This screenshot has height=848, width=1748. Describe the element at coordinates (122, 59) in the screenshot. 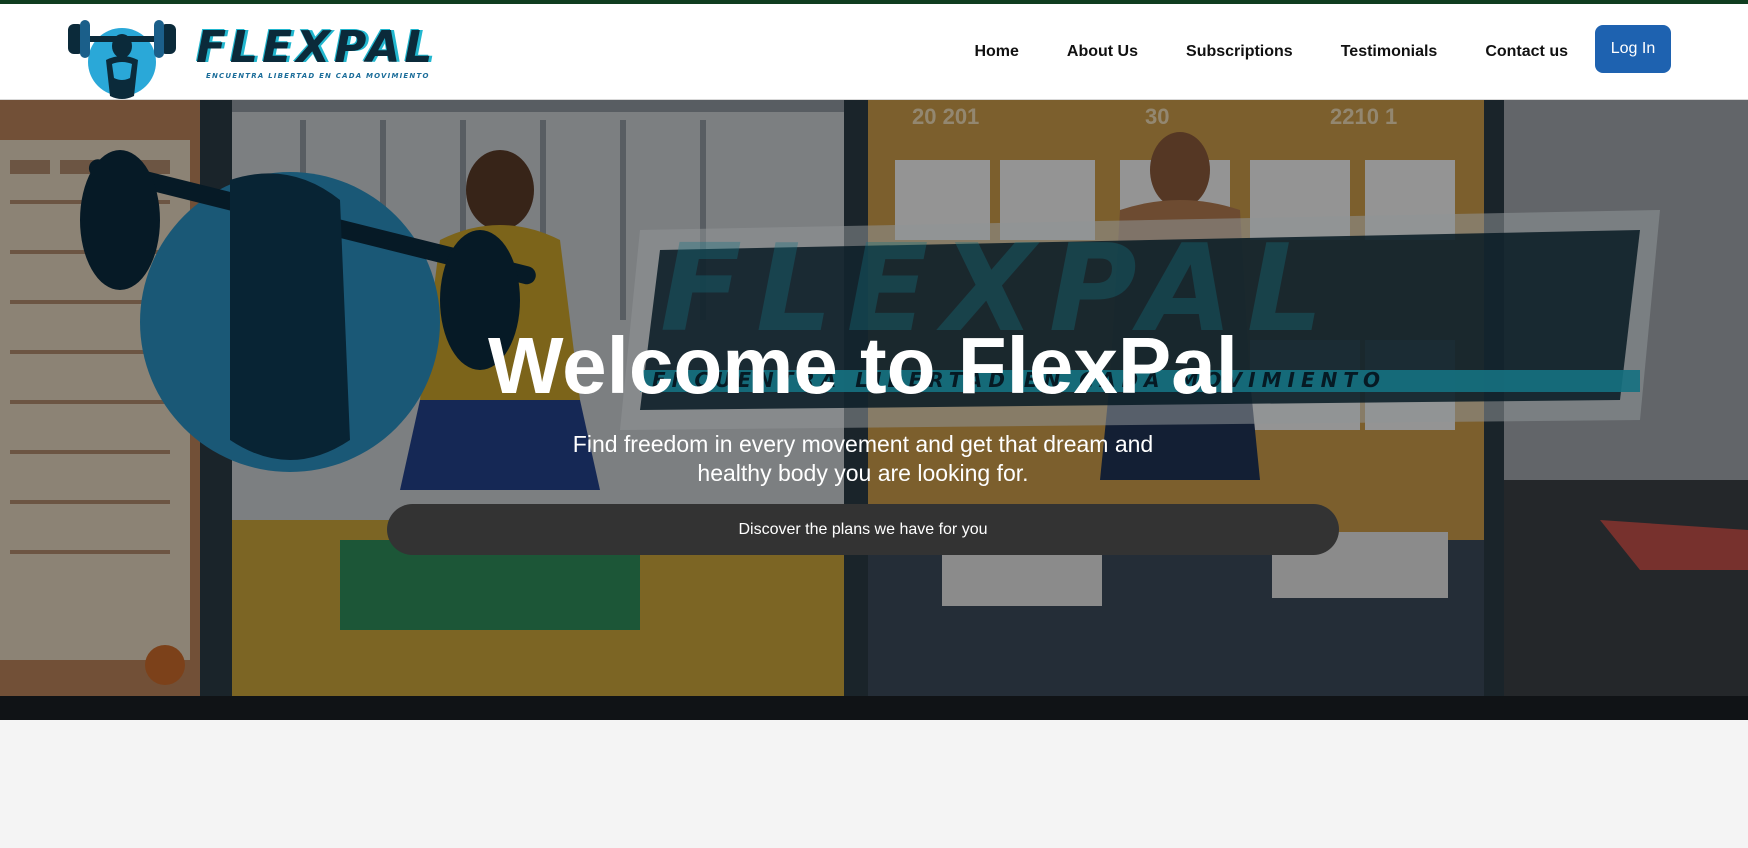

I see `weightlifter-emblem-icon` at that location.